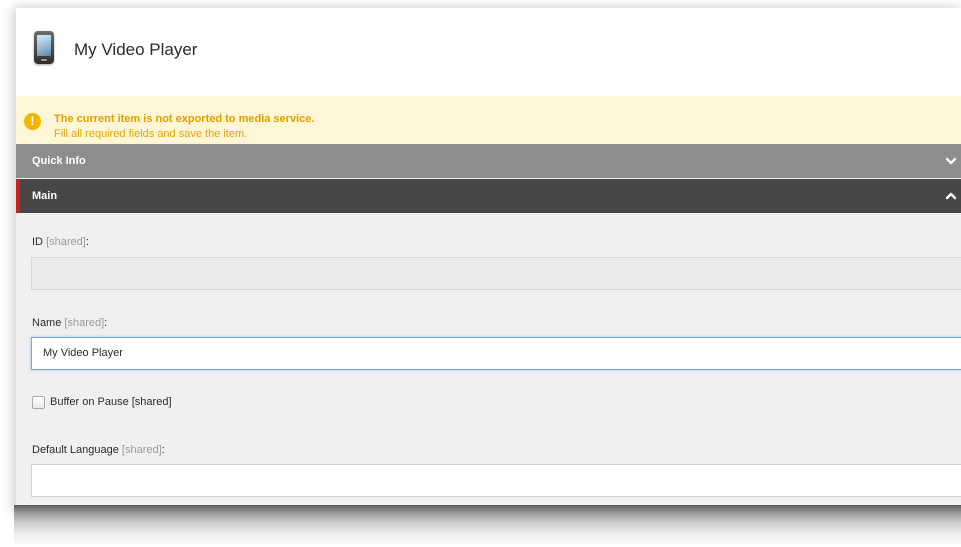 This screenshot has width=961, height=547. I want to click on name-label-colon: :, so click(106, 323).